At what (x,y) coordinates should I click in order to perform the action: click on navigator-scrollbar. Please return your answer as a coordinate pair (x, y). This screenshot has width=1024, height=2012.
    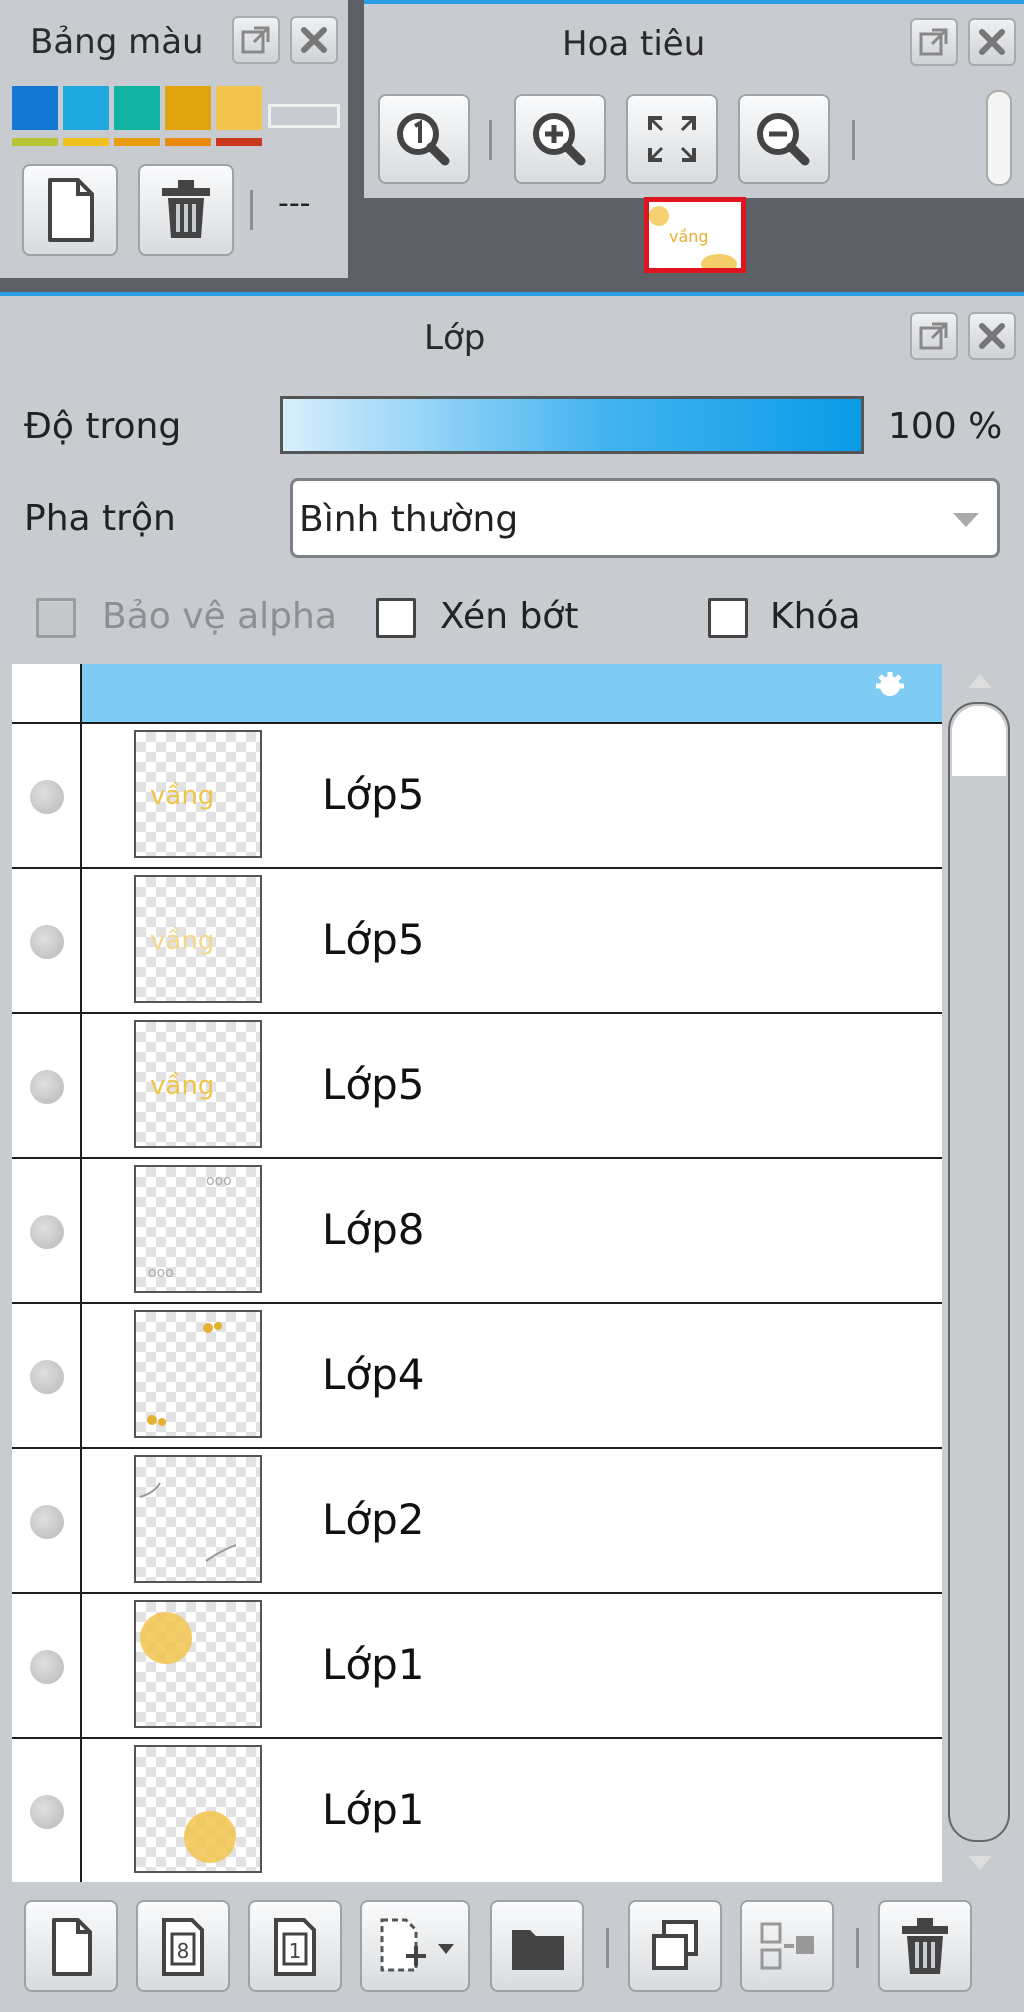
    Looking at the image, I should click on (999, 138).